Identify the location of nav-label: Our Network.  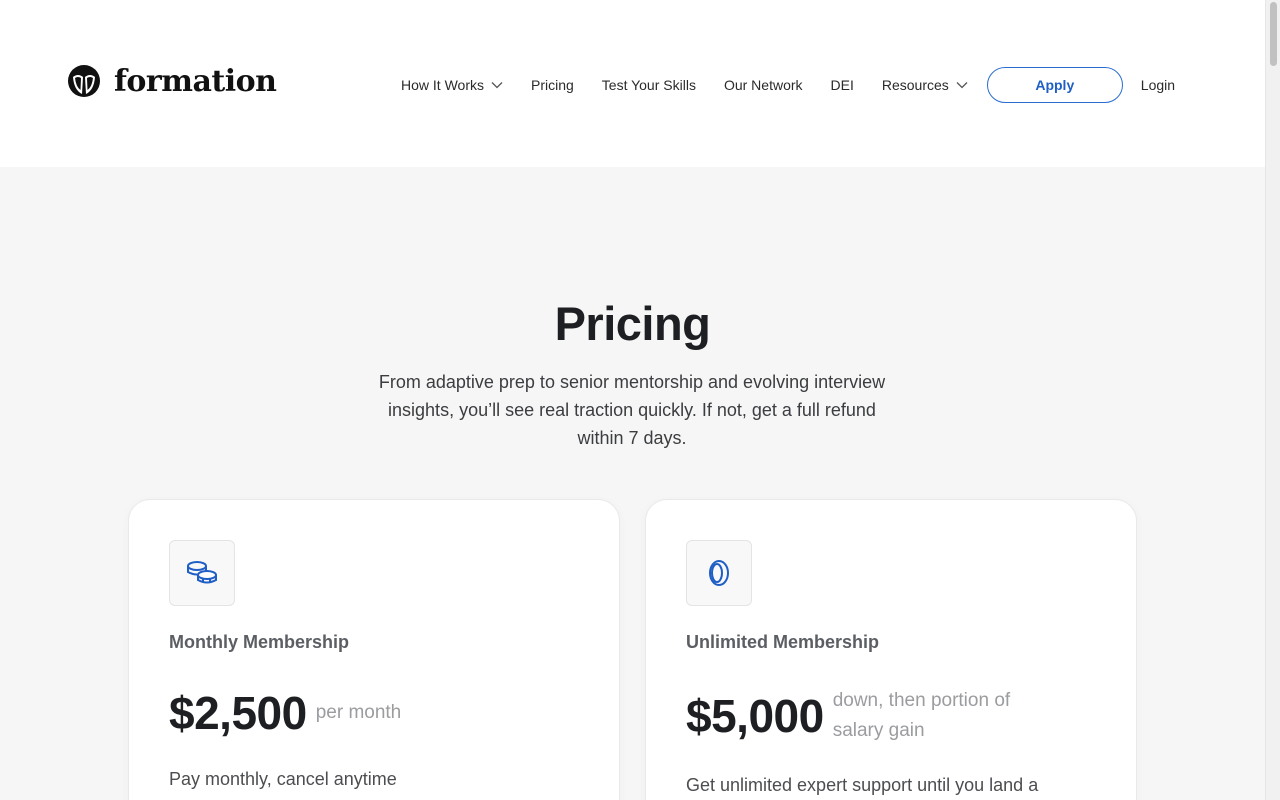
(763, 85).